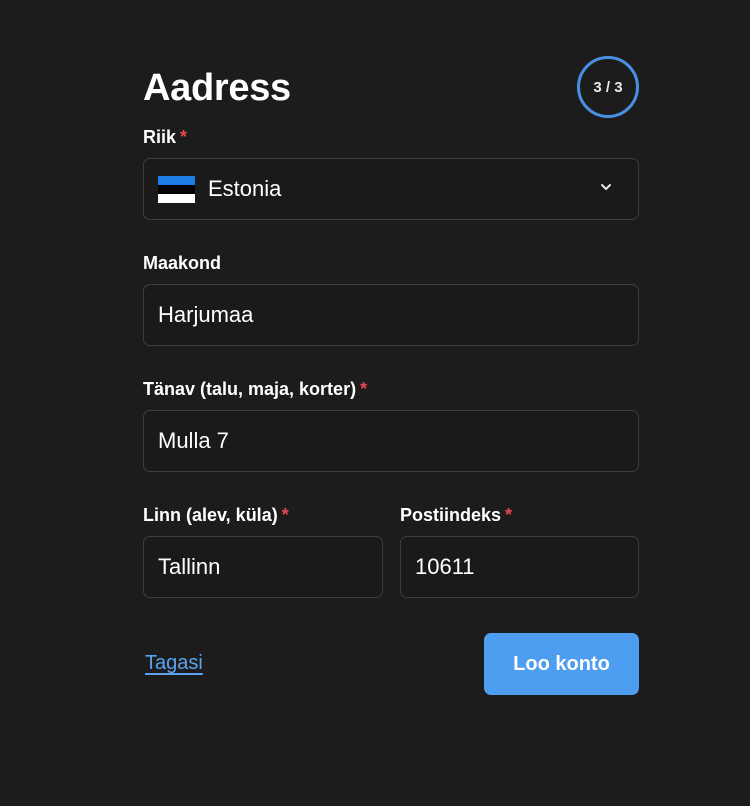  I want to click on street-label: Tänav (talu, maja, korter) *, so click(391, 389).